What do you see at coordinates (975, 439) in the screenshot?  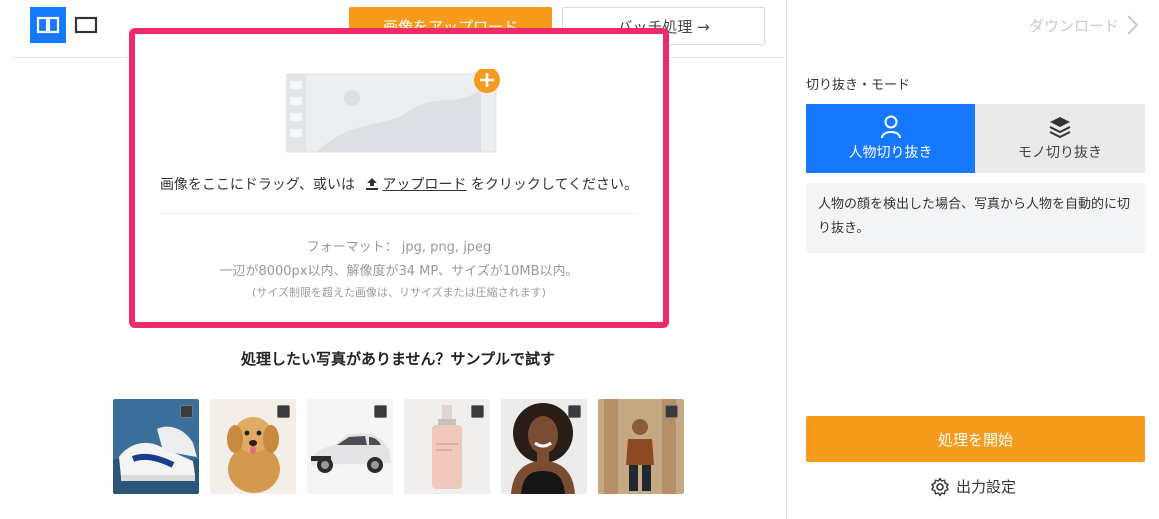 I see `start-processing-button: 処理を開始` at bounding box center [975, 439].